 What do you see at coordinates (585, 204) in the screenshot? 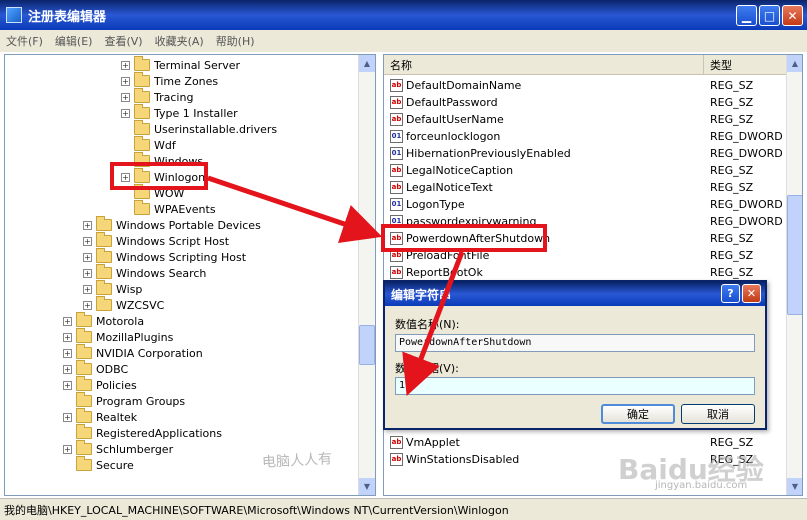
I see `value-row: 01 LogonType REG_DWORD` at bounding box center [585, 204].